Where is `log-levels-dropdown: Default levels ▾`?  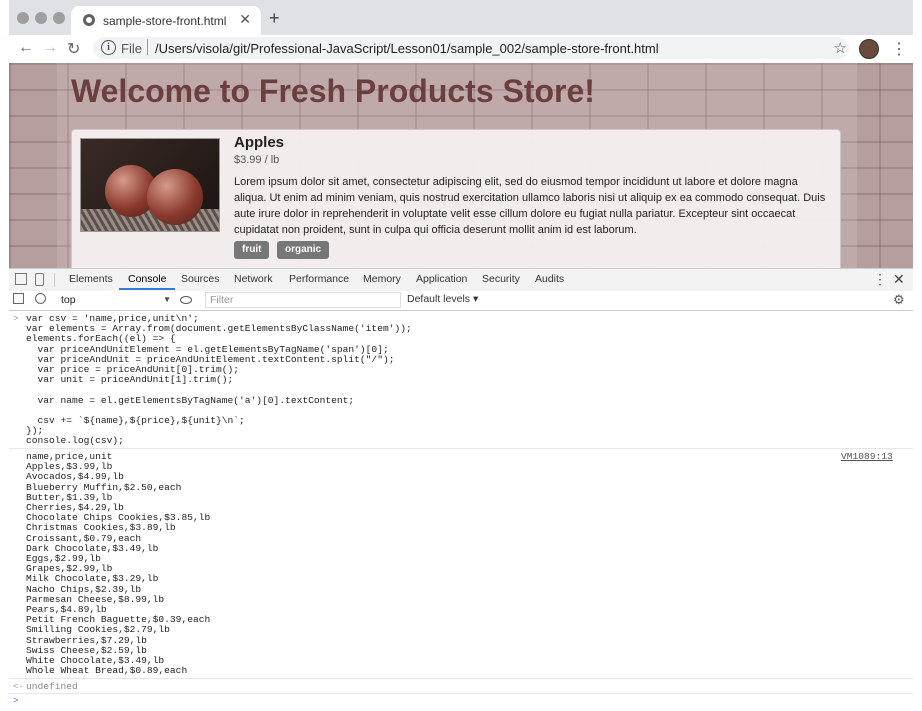 log-levels-dropdown: Default levels ▾ is located at coordinates (442, 299).